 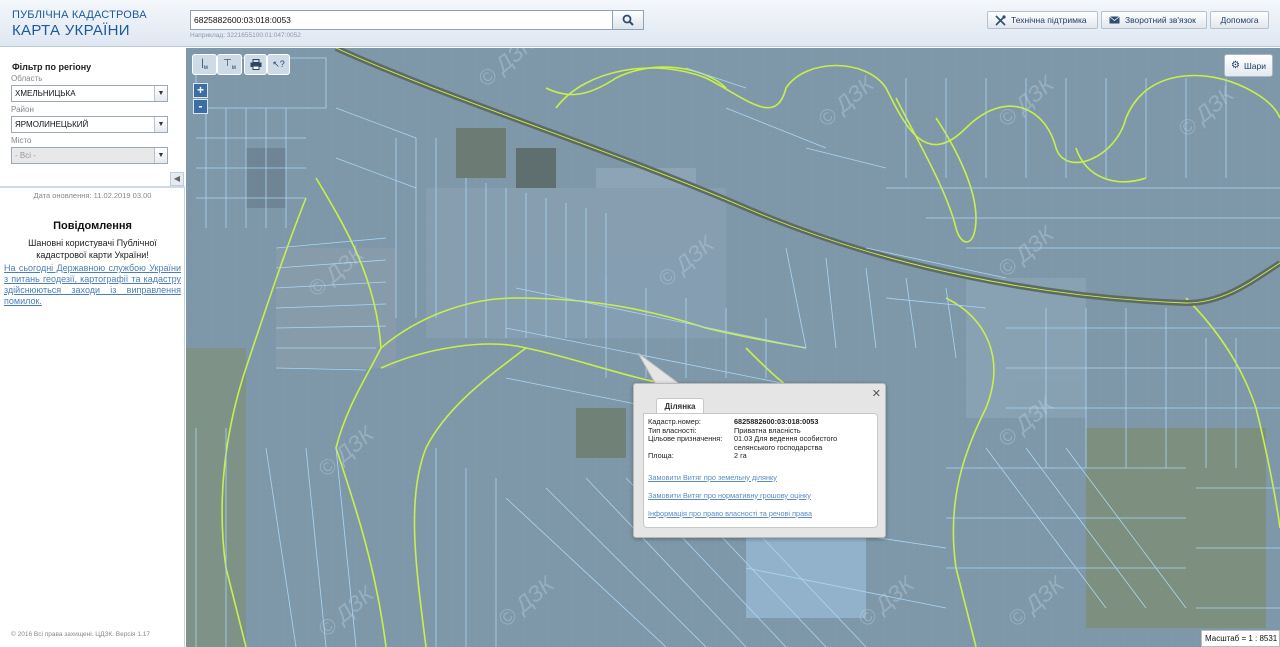 I want to click on feedback-button: Зворотний зв'язок, so click(x=1154, y=20).